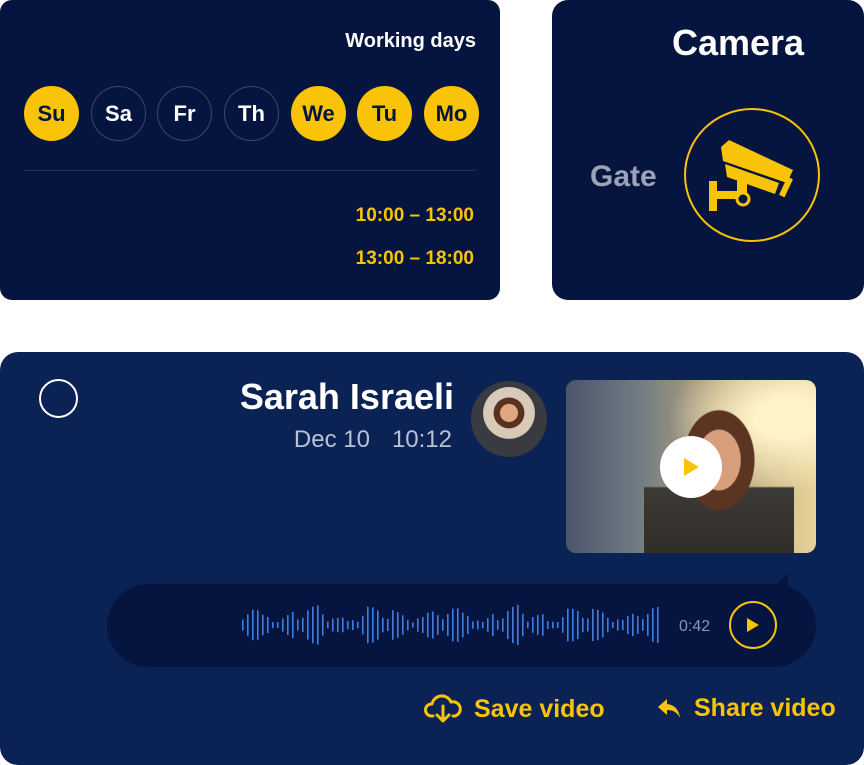 This screenshot has width=864, height=765. What do you see at coordinates (118, 113) in the screenshot?
I see `day-sa: Sa` at bounding box center [118, 113].